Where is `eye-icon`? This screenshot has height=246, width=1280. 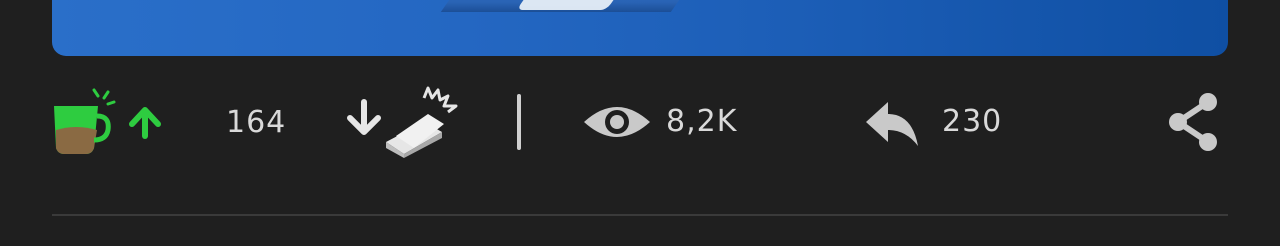
eye-icon is located at coordinates (617, 122).